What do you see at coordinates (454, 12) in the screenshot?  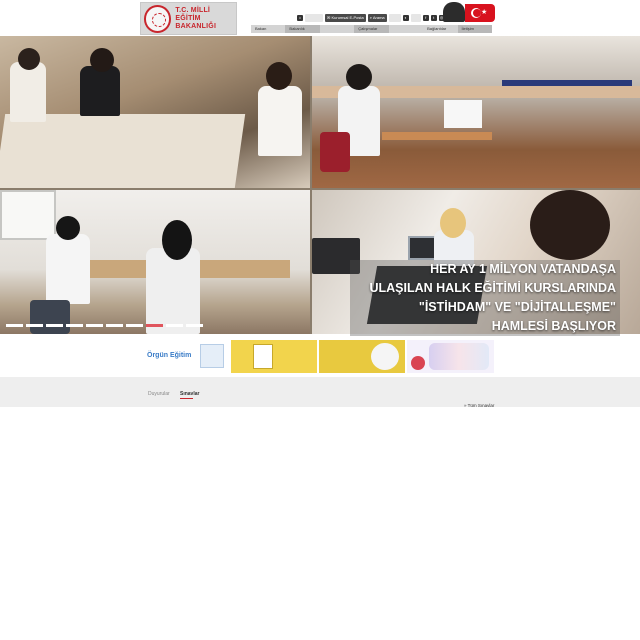 I see `ataturk-silhouette-icon` at bounding box center [454, 12].